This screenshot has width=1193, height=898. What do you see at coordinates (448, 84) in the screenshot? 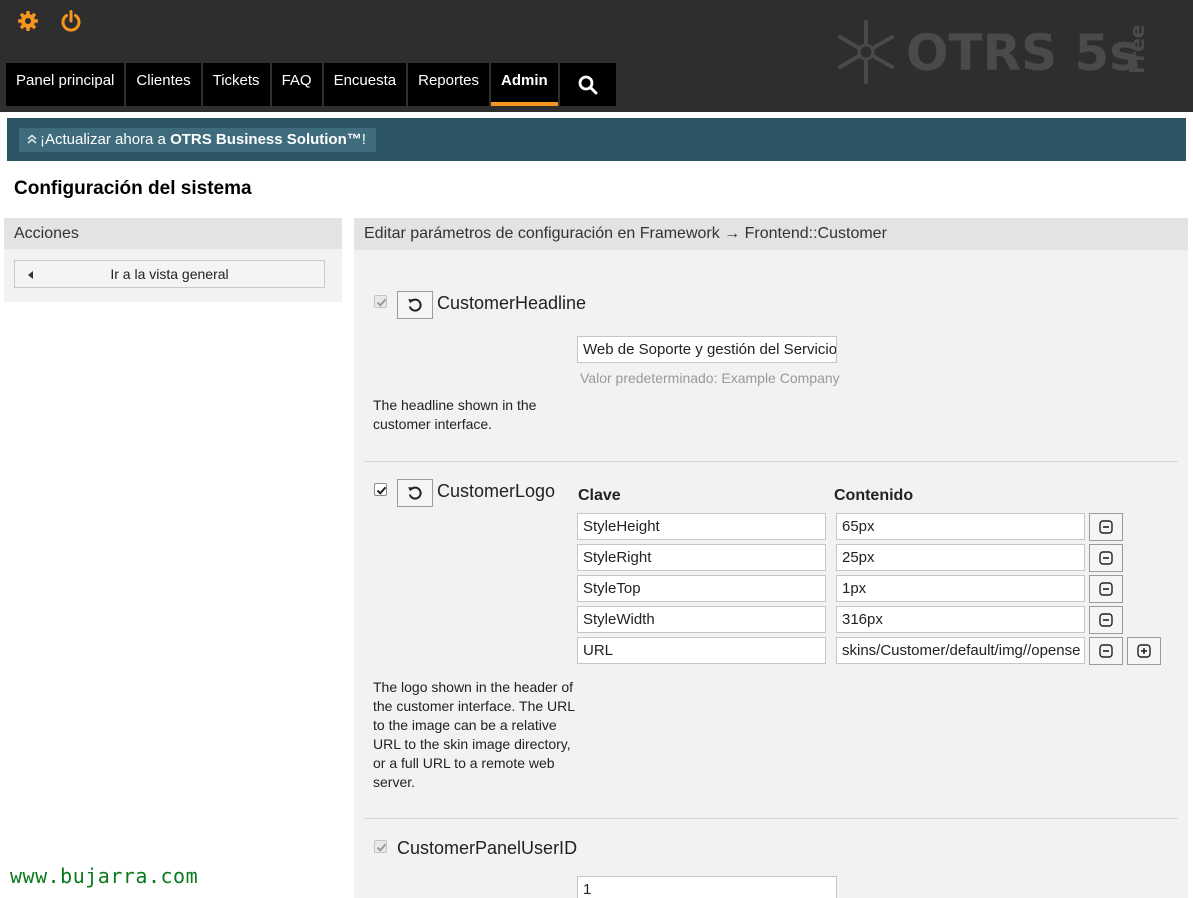
I see `nav-reportes: Reportes` at bounding box center [448, 84].